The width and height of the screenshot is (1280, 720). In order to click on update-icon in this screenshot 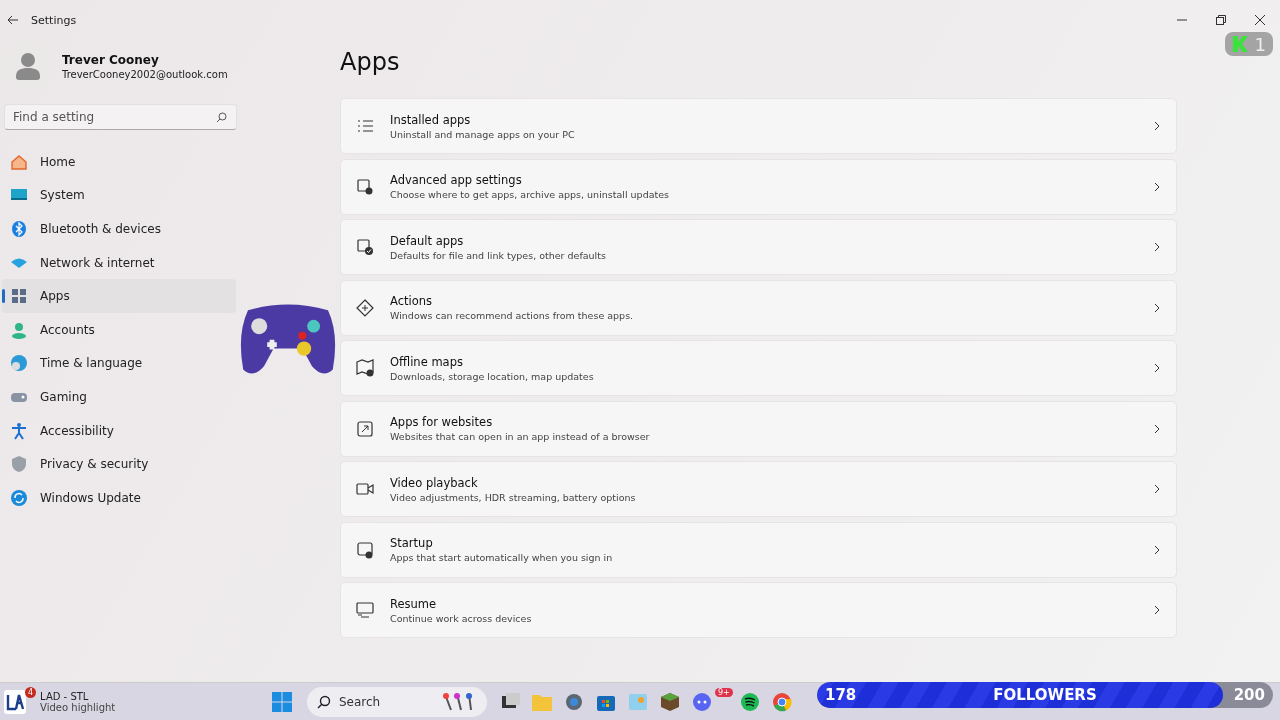, I will do `click(19, 497)`.